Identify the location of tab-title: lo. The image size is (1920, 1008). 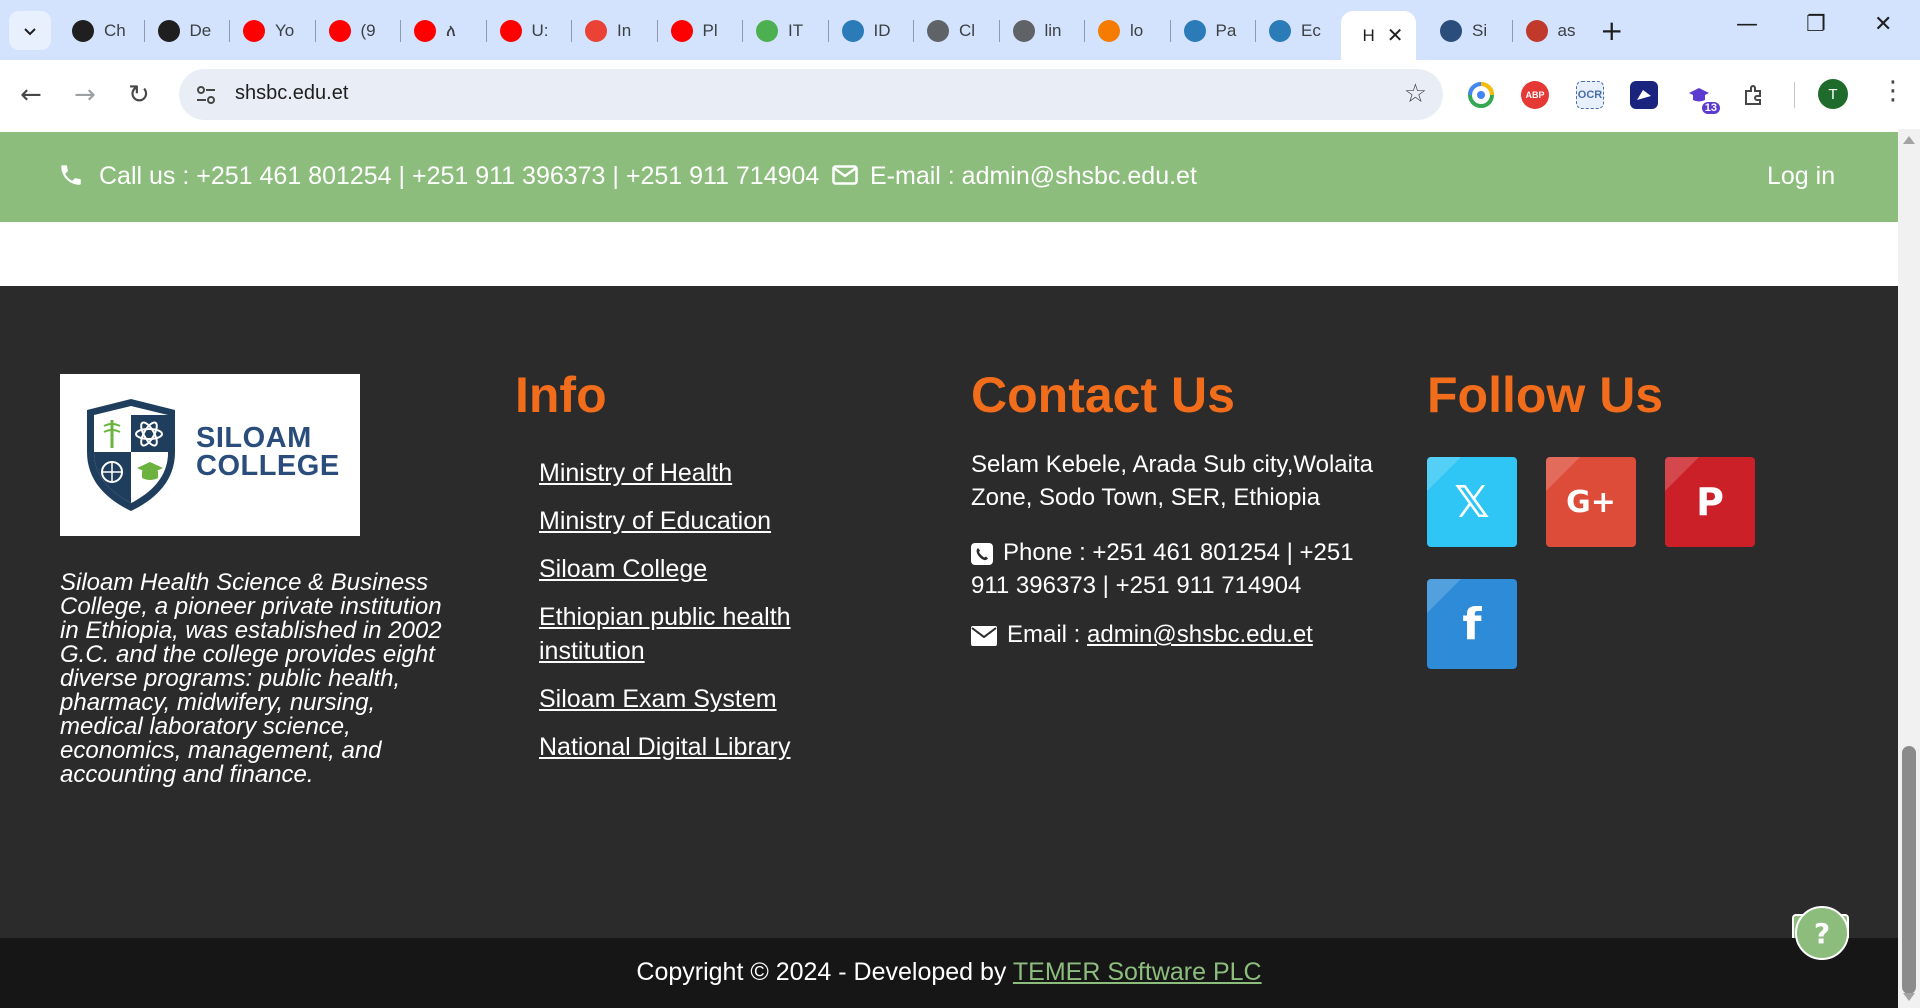
(1137, 30).